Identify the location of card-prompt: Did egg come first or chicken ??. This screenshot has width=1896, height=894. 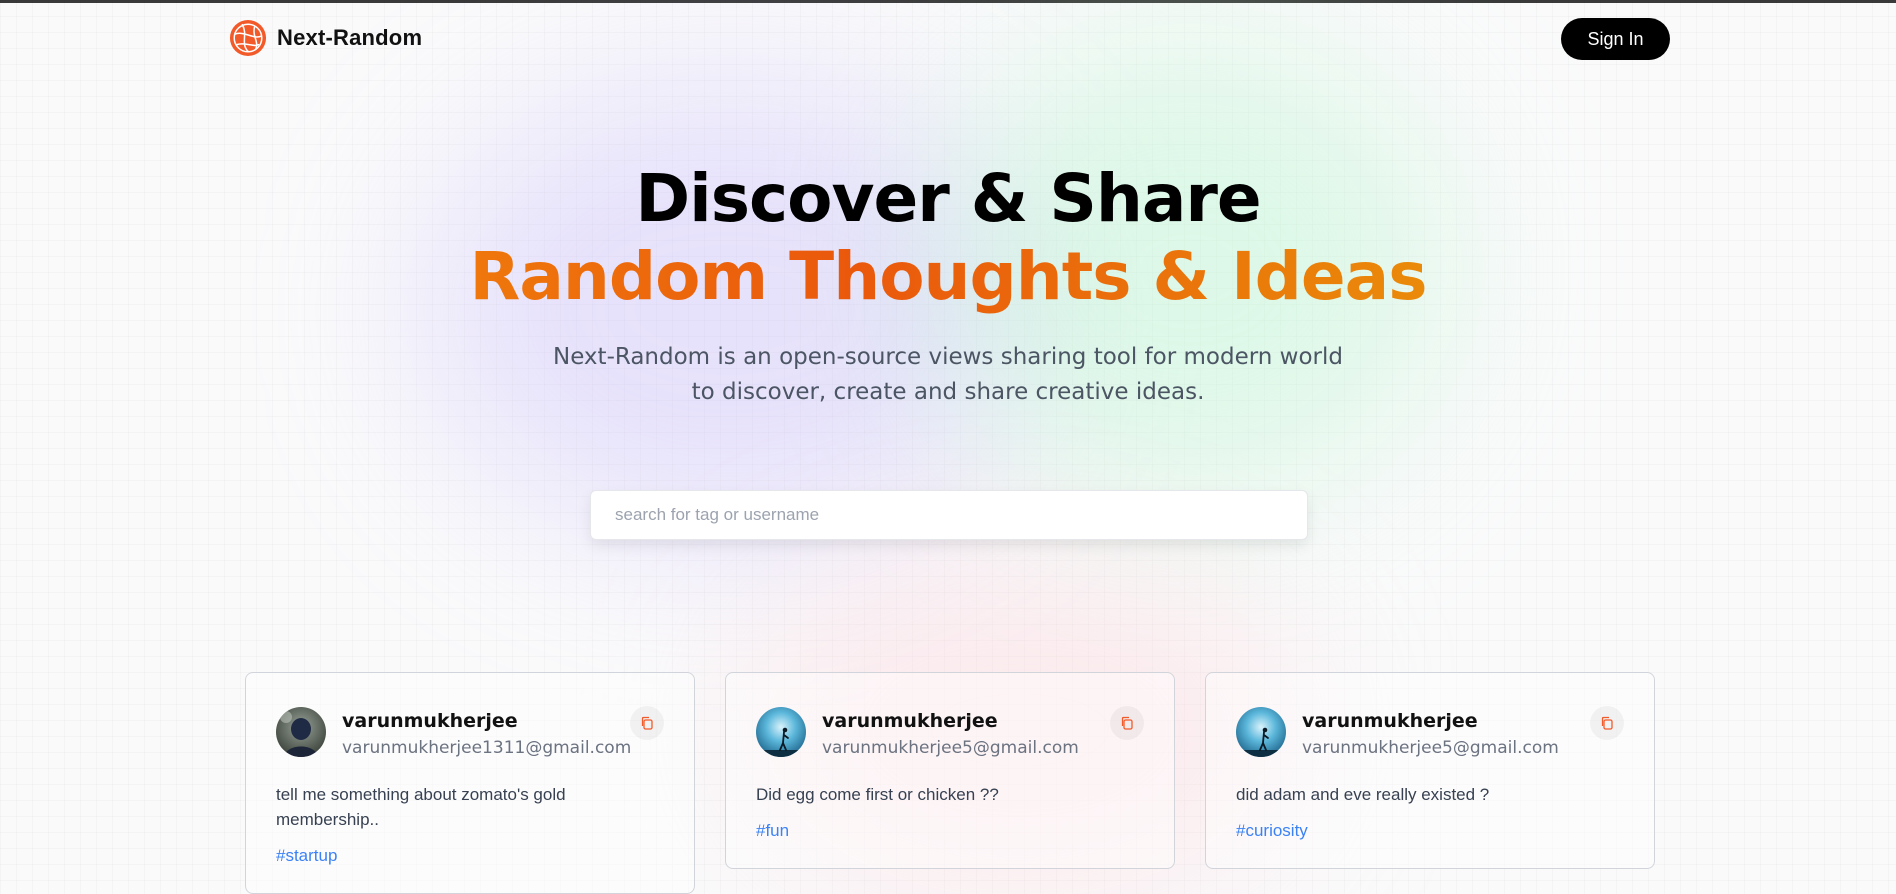
(877, 794).